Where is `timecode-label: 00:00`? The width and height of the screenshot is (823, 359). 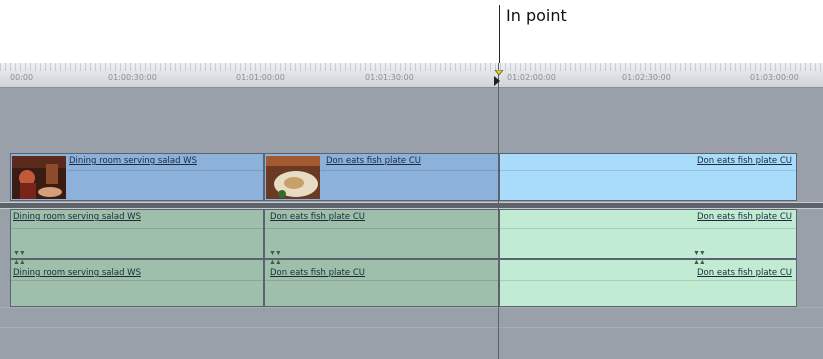 timecode-label: 00:00 is located at coordinates (22, 77).